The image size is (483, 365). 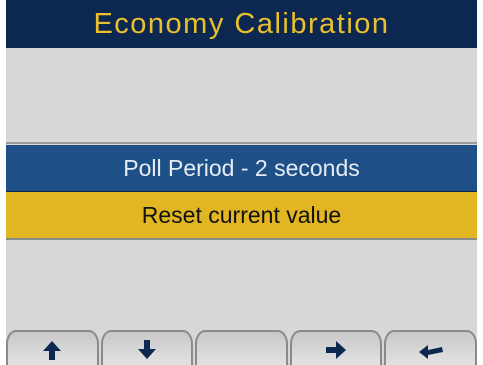 I want to click on arrow-right-icon, so click(x=336, y=350).